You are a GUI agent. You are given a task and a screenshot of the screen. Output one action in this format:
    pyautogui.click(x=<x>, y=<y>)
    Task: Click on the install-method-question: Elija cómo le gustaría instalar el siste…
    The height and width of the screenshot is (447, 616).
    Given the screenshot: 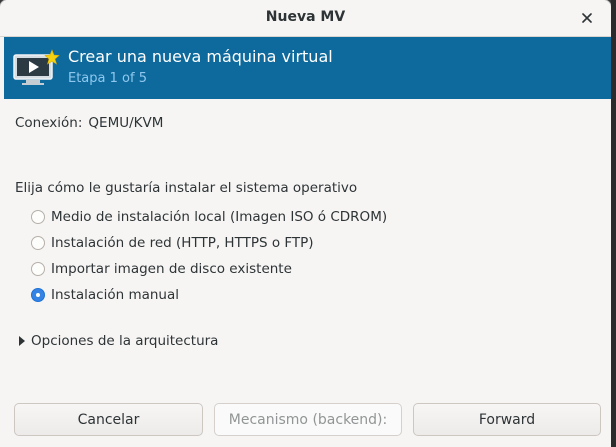 What is the action you would take?
    pyautogui.click(x=186, y=188)
    